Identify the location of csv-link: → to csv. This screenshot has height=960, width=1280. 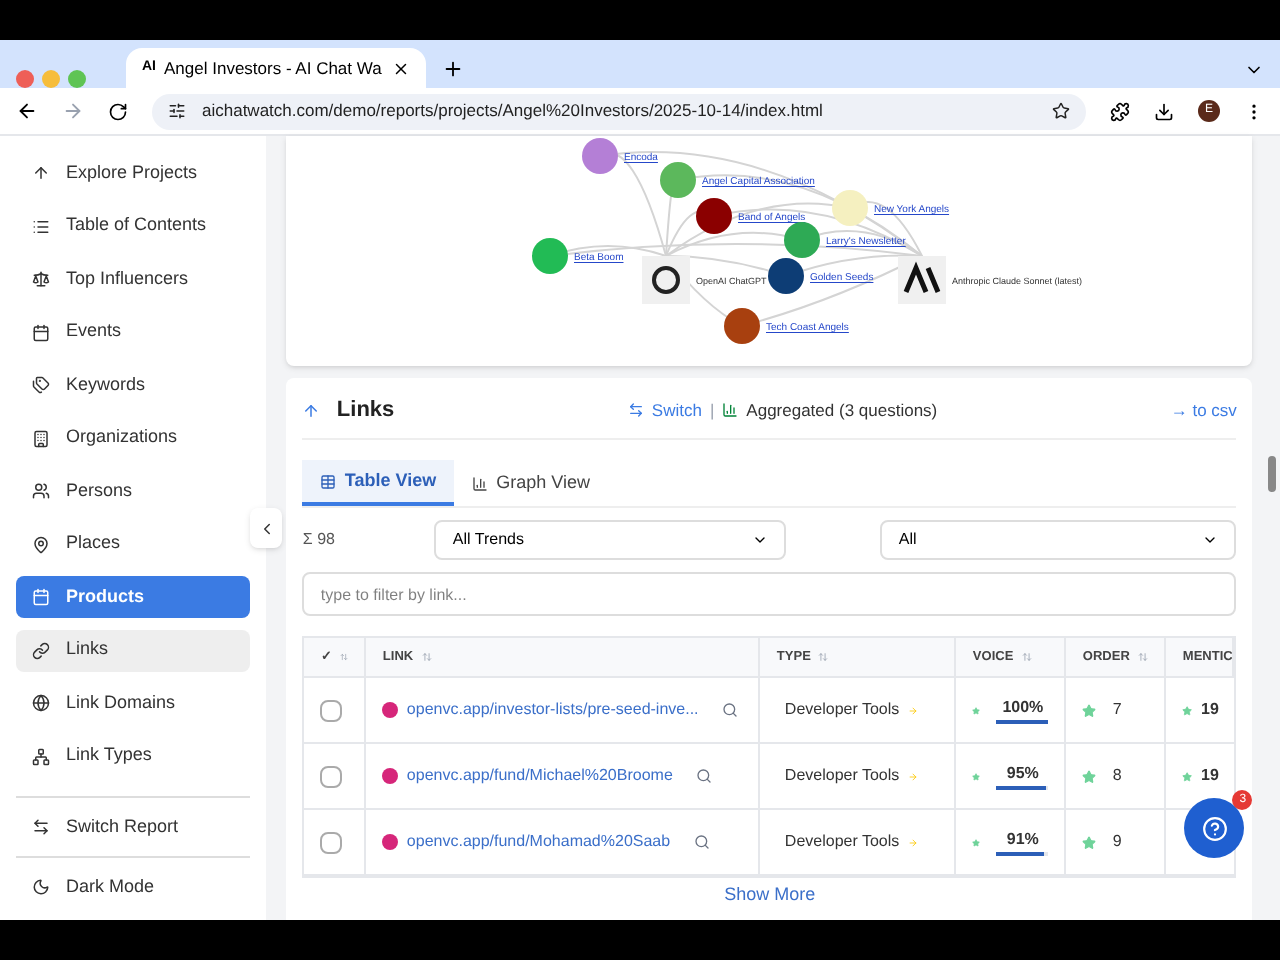
(1203, 410).